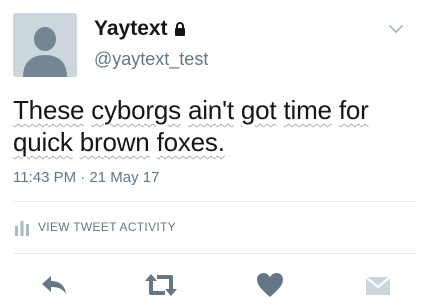 The image size is (431, 308). I want to click on tweet-word: time, so click(307, 110).